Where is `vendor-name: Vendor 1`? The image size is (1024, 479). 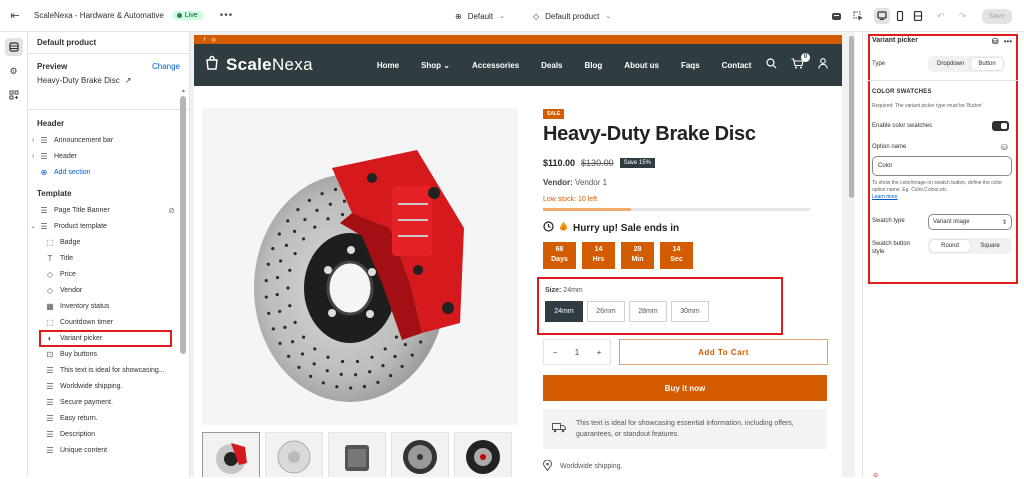 vendor-name: Vendor 1 is located at coordinates (591, 182).